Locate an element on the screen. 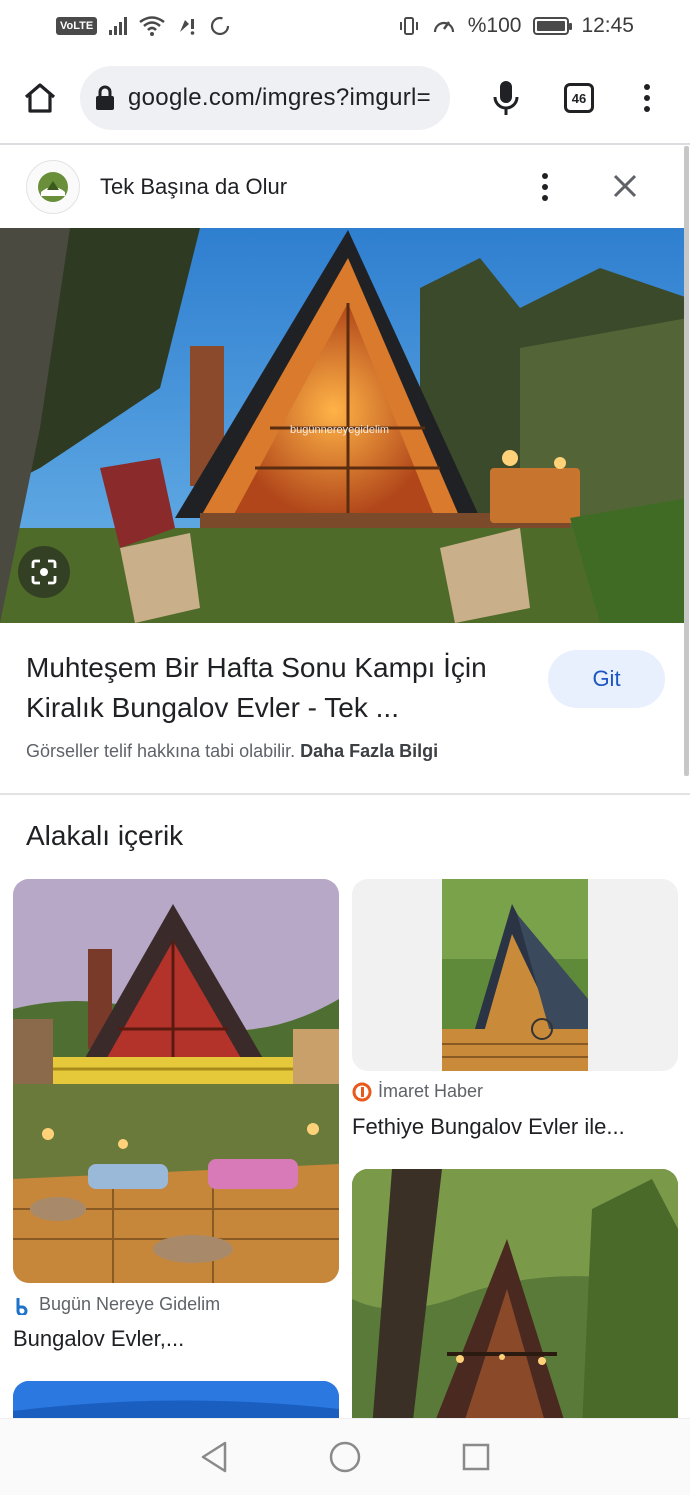 The width and height of the screenshot is (690, 1495). site-logo-icon is located at coordinates (53, 187).